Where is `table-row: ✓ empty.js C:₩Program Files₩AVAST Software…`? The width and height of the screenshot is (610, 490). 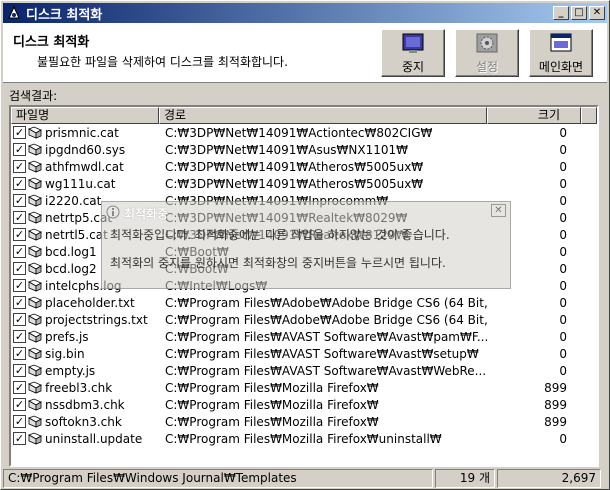
table-row: ✓ empty.js C:₩Program Files₩AVAST Software… is located at coordinates (304, 370).